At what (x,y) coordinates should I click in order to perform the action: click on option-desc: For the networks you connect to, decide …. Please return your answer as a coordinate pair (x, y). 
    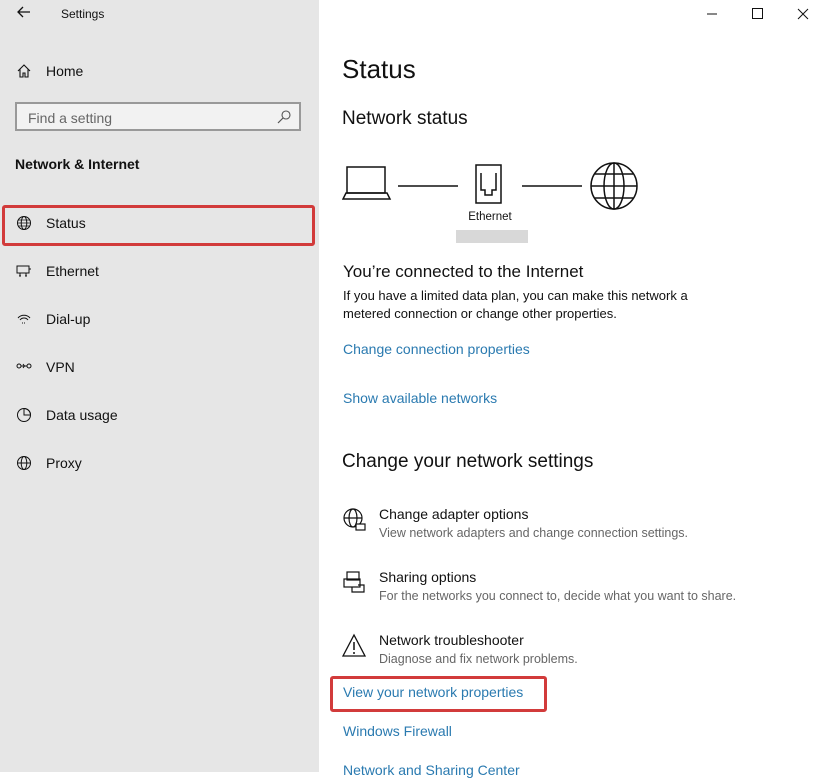
    Looking at the image, I should click on (558, 596).